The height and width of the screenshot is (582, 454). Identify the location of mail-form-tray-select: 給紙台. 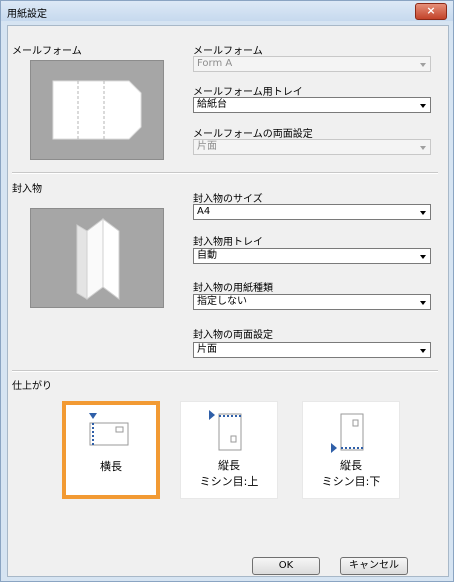
(312, 105).